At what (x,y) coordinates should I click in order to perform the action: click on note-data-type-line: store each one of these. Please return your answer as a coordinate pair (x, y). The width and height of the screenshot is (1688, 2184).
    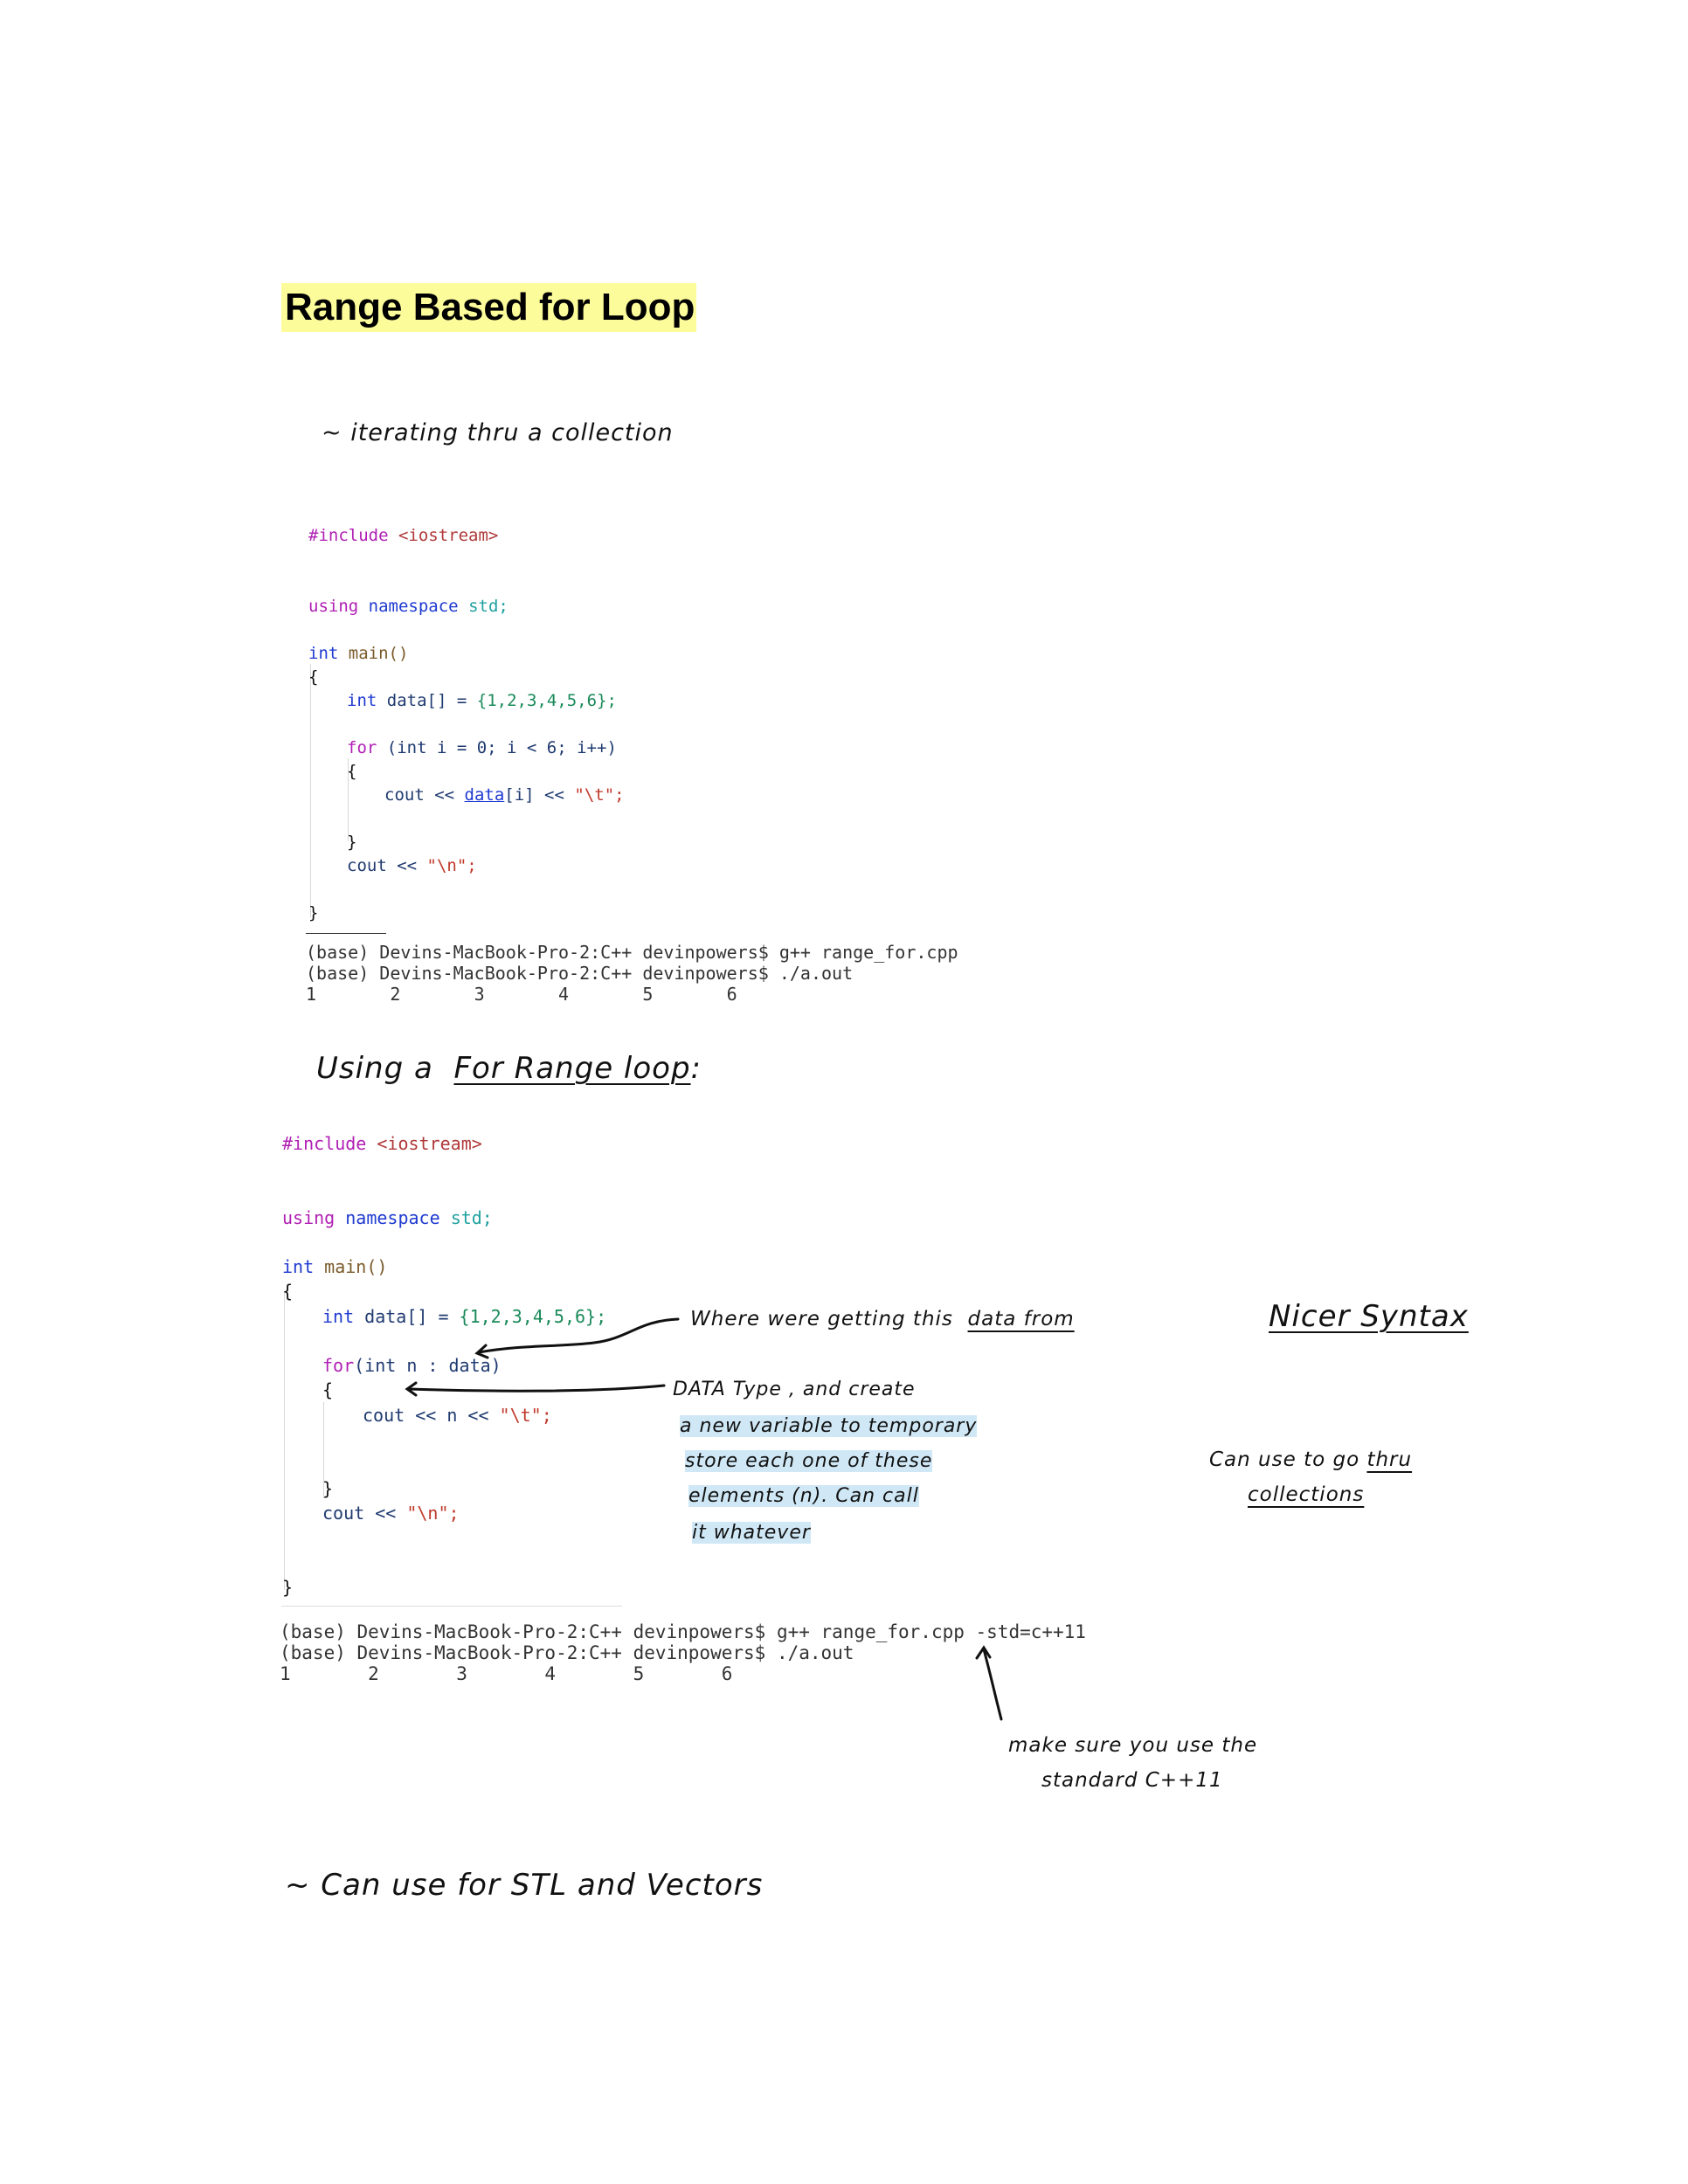
    Looking at the image, I should click on (809, 1461).